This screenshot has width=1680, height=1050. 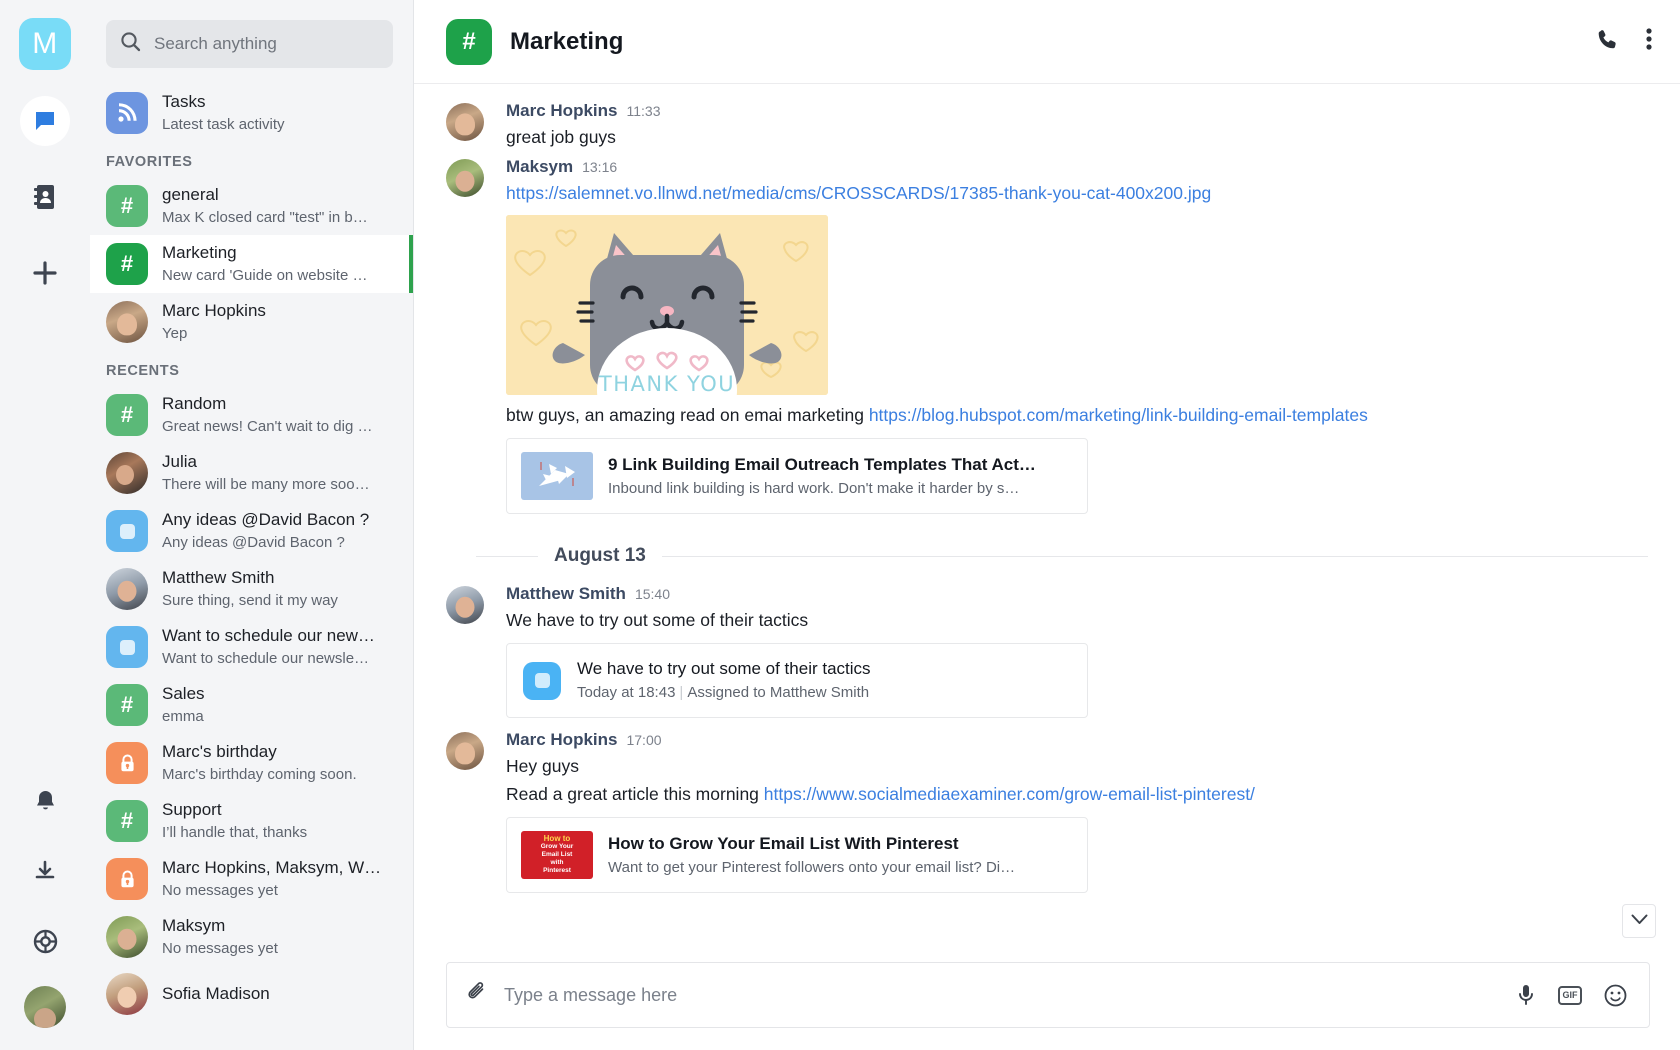 What do you see at coordinates (251, 879) in the screenshot?
I see `sidebar-item-marc-hopkins-maksym-w: Marc Hopkins, Maksym, W… No messages yet` at bounding box center [251, 879].